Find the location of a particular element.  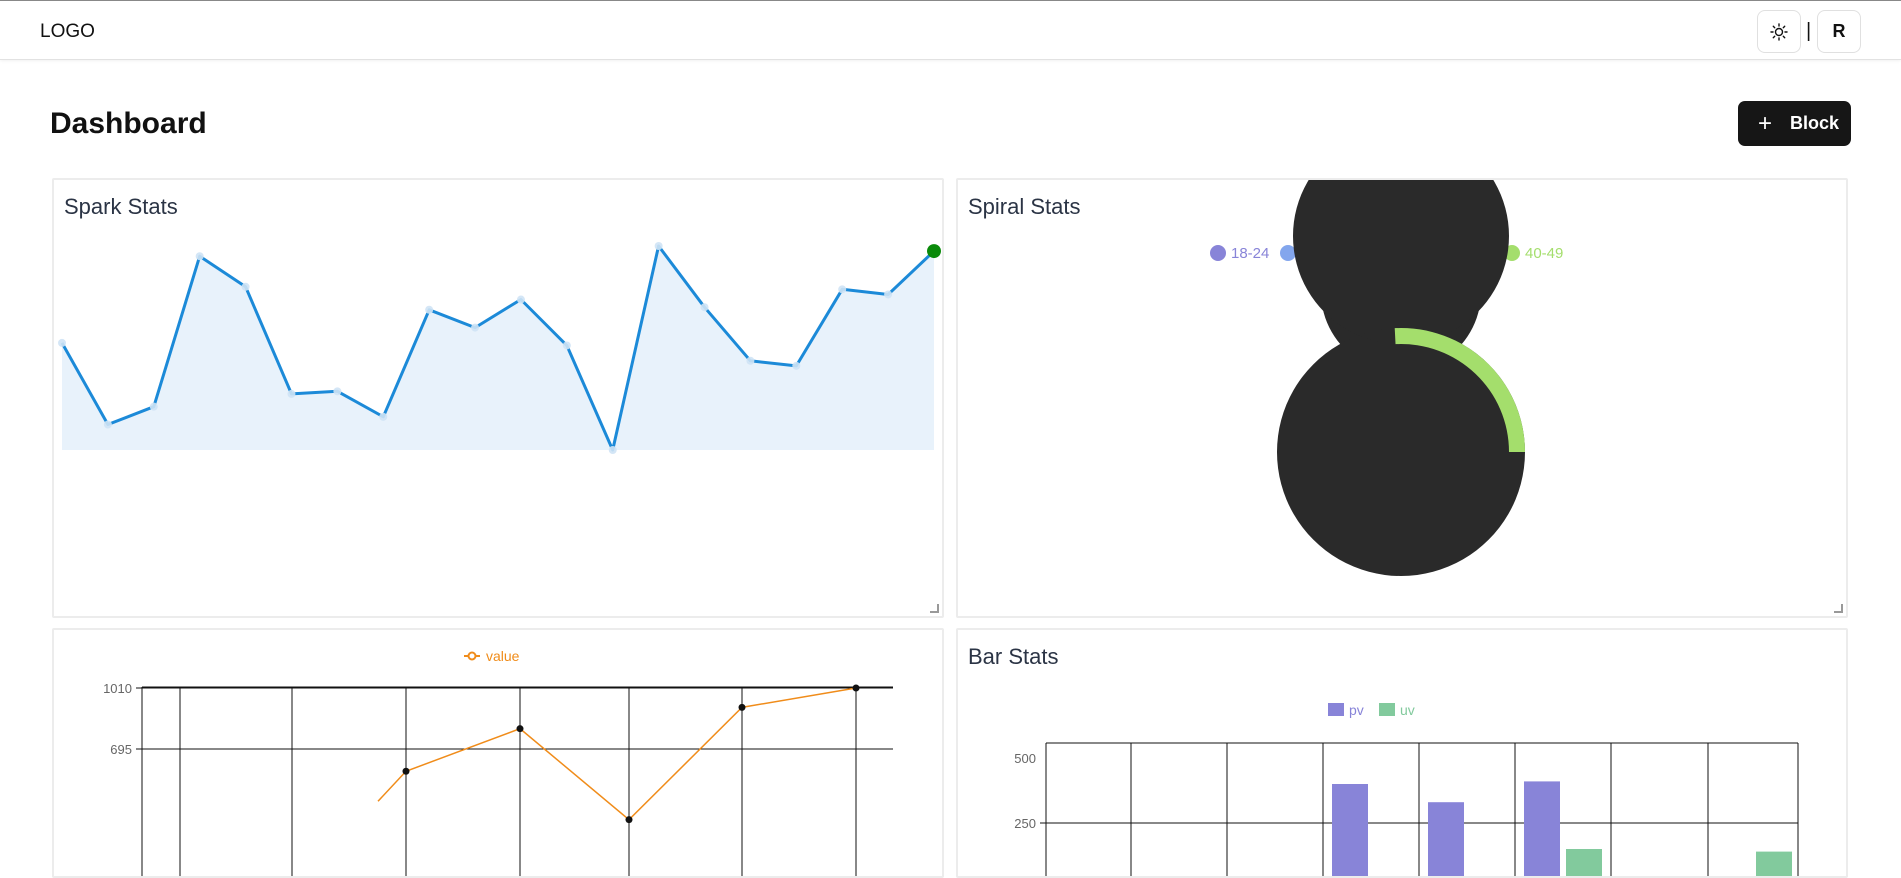

legend-label: 40-49 is located at coordinates (1544, 253).